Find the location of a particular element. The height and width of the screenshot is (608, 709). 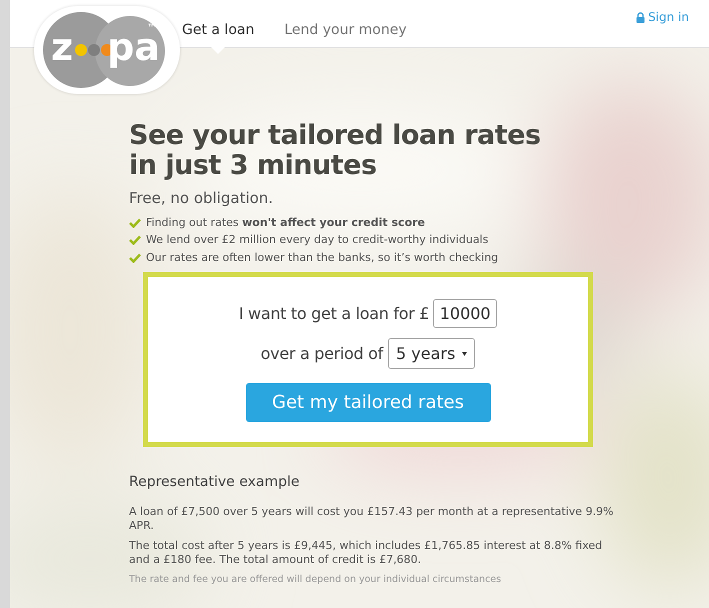

amount-field: 10000 is located at coordinates (465, 313).